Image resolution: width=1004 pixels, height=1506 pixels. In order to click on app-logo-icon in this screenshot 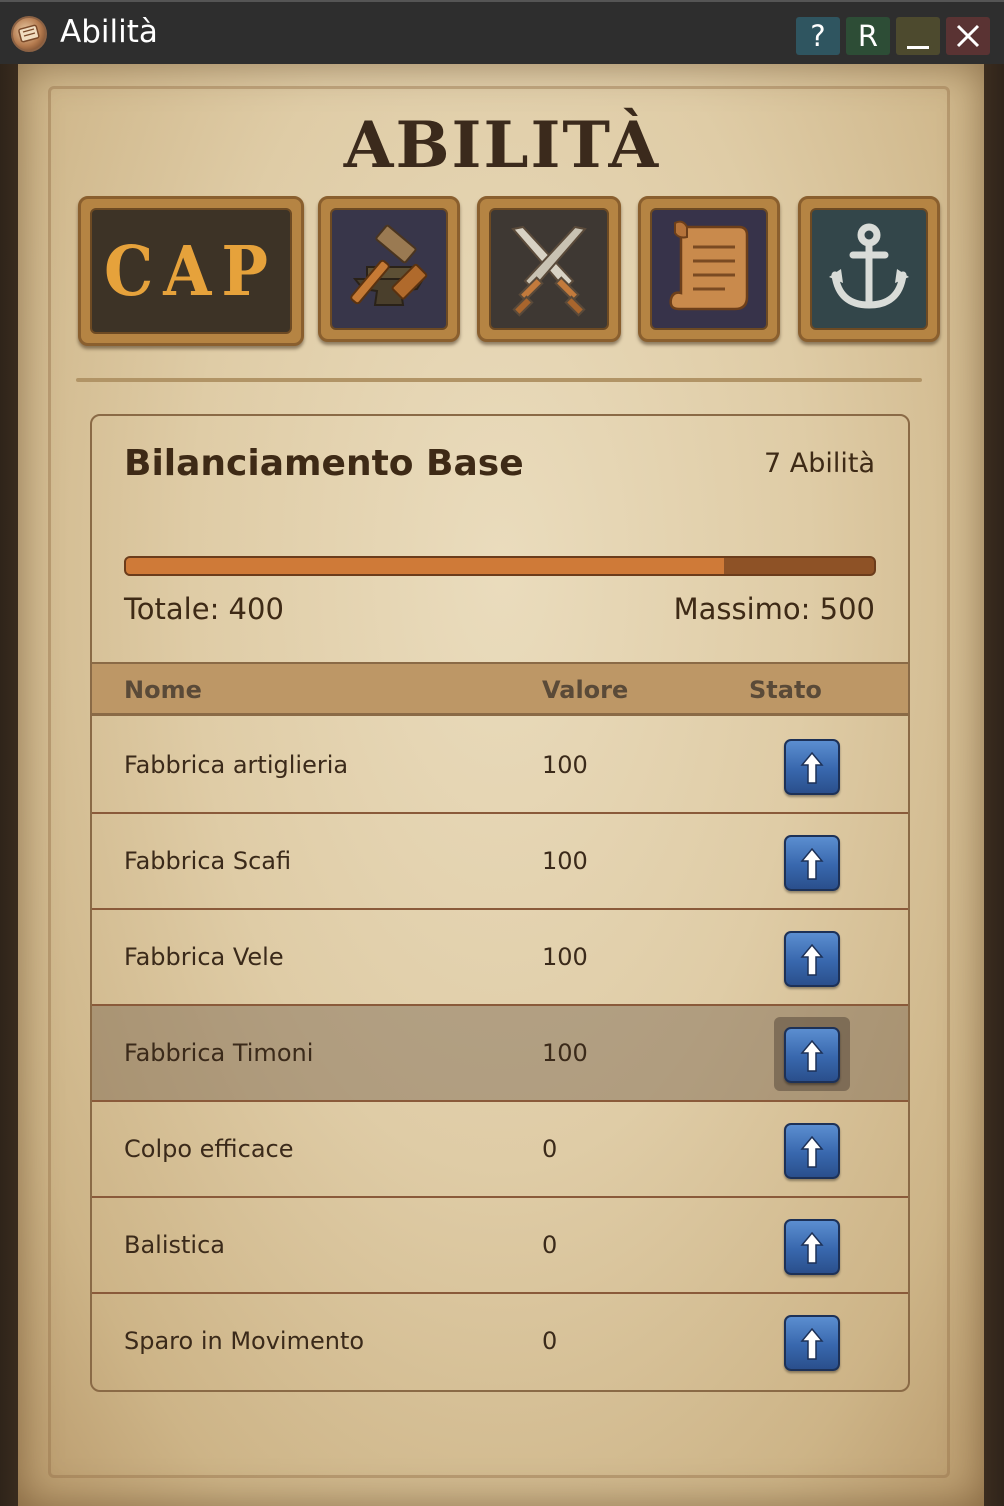, I will do `click(29, 34)`.